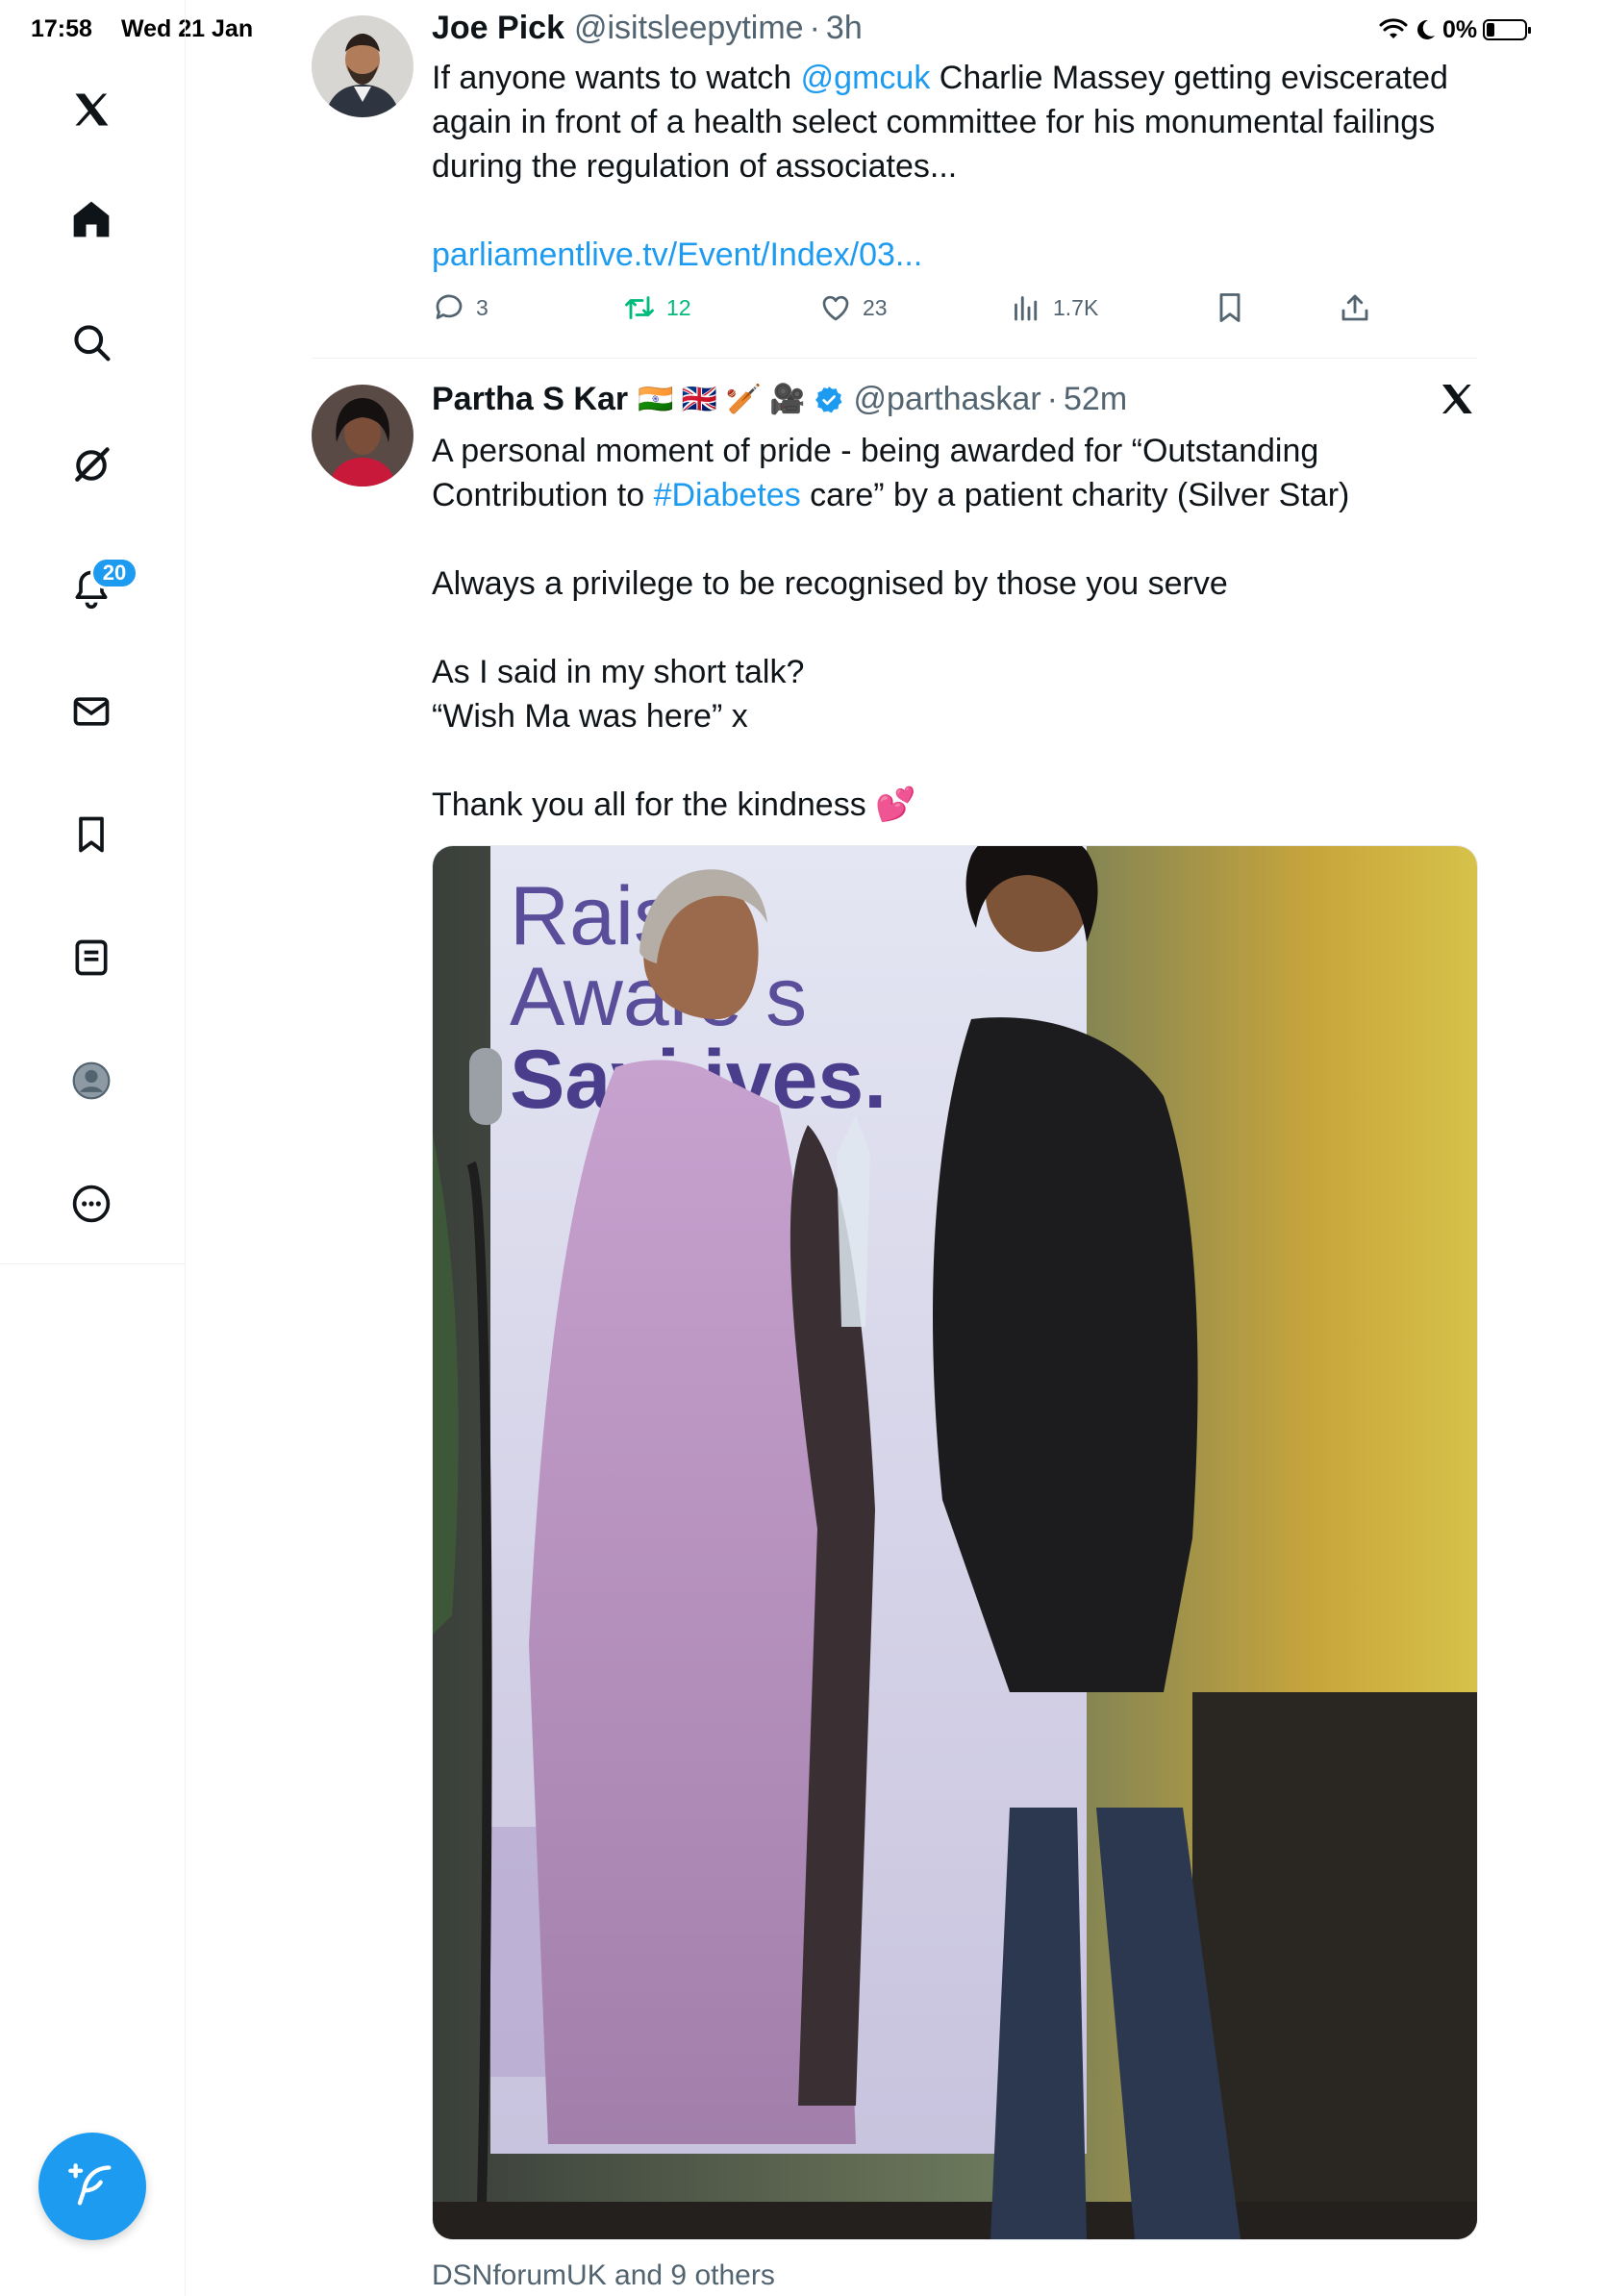 The height and width of the screenshot is (2296, 1604). I want to click on home-icon, so click(91, 219).